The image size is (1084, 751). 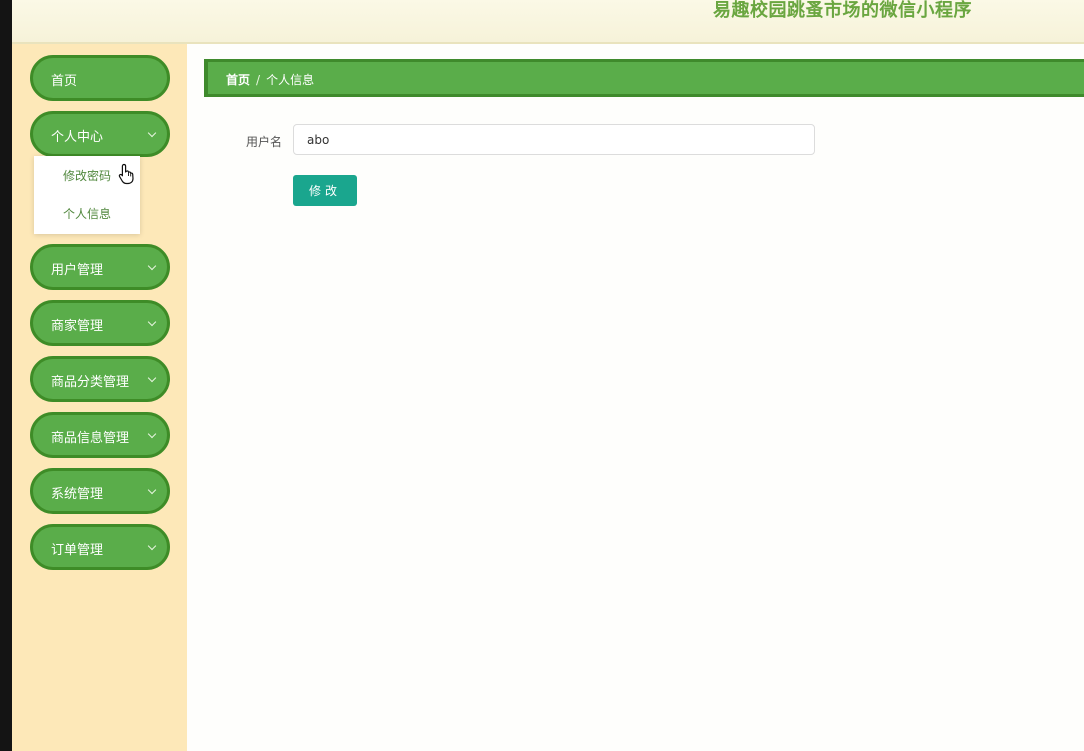 What do you see at coordinates (77, 137) in the screenshot?
I see `sidebar-item-label: 个人中心` at bounding box center [77, 137].